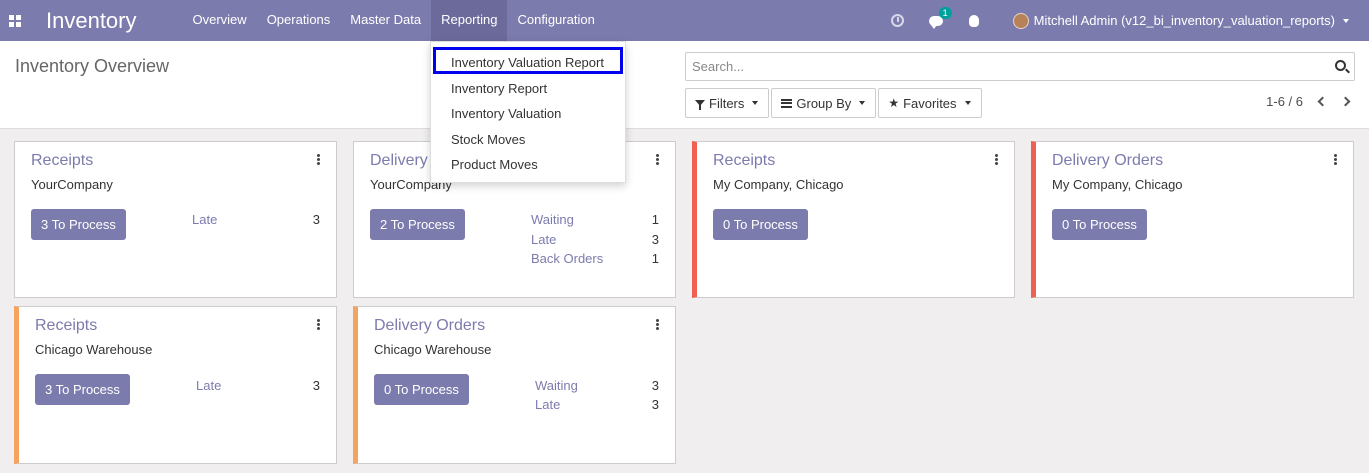  I want to click on pager: 1-6 / 6, so click(1308, 101).